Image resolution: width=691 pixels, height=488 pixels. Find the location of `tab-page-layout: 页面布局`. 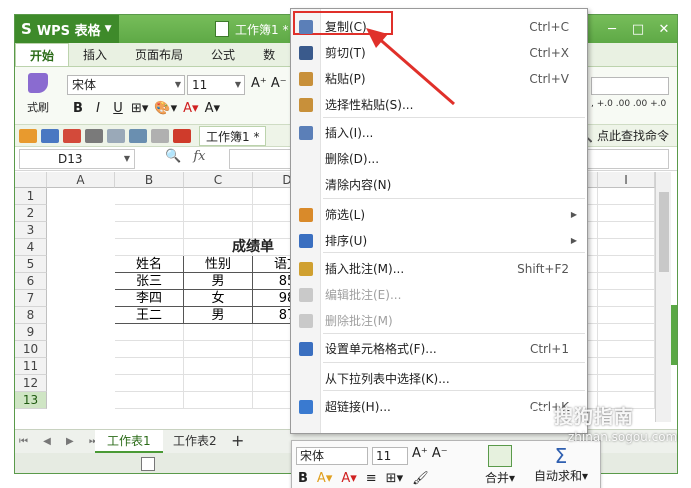

tab-page-layout: 页面布局 is located at coordinates (159, 54).